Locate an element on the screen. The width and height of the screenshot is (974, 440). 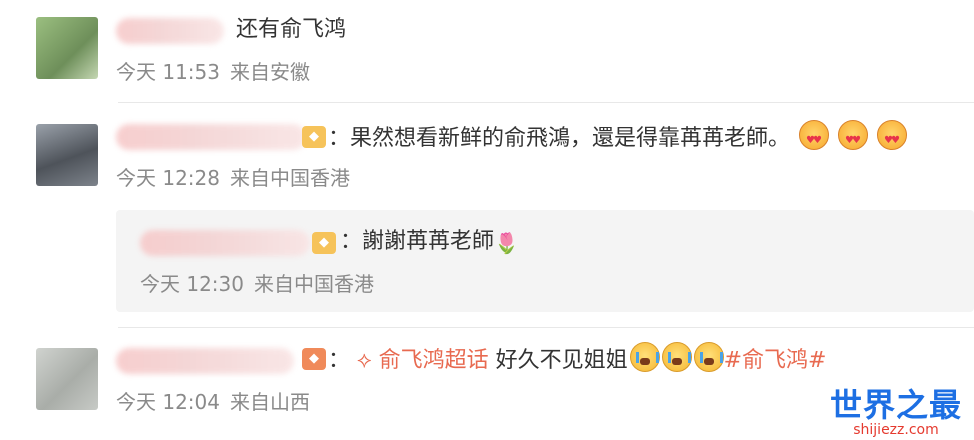
location: 来自安徽 is located at coordinates (270, 72).